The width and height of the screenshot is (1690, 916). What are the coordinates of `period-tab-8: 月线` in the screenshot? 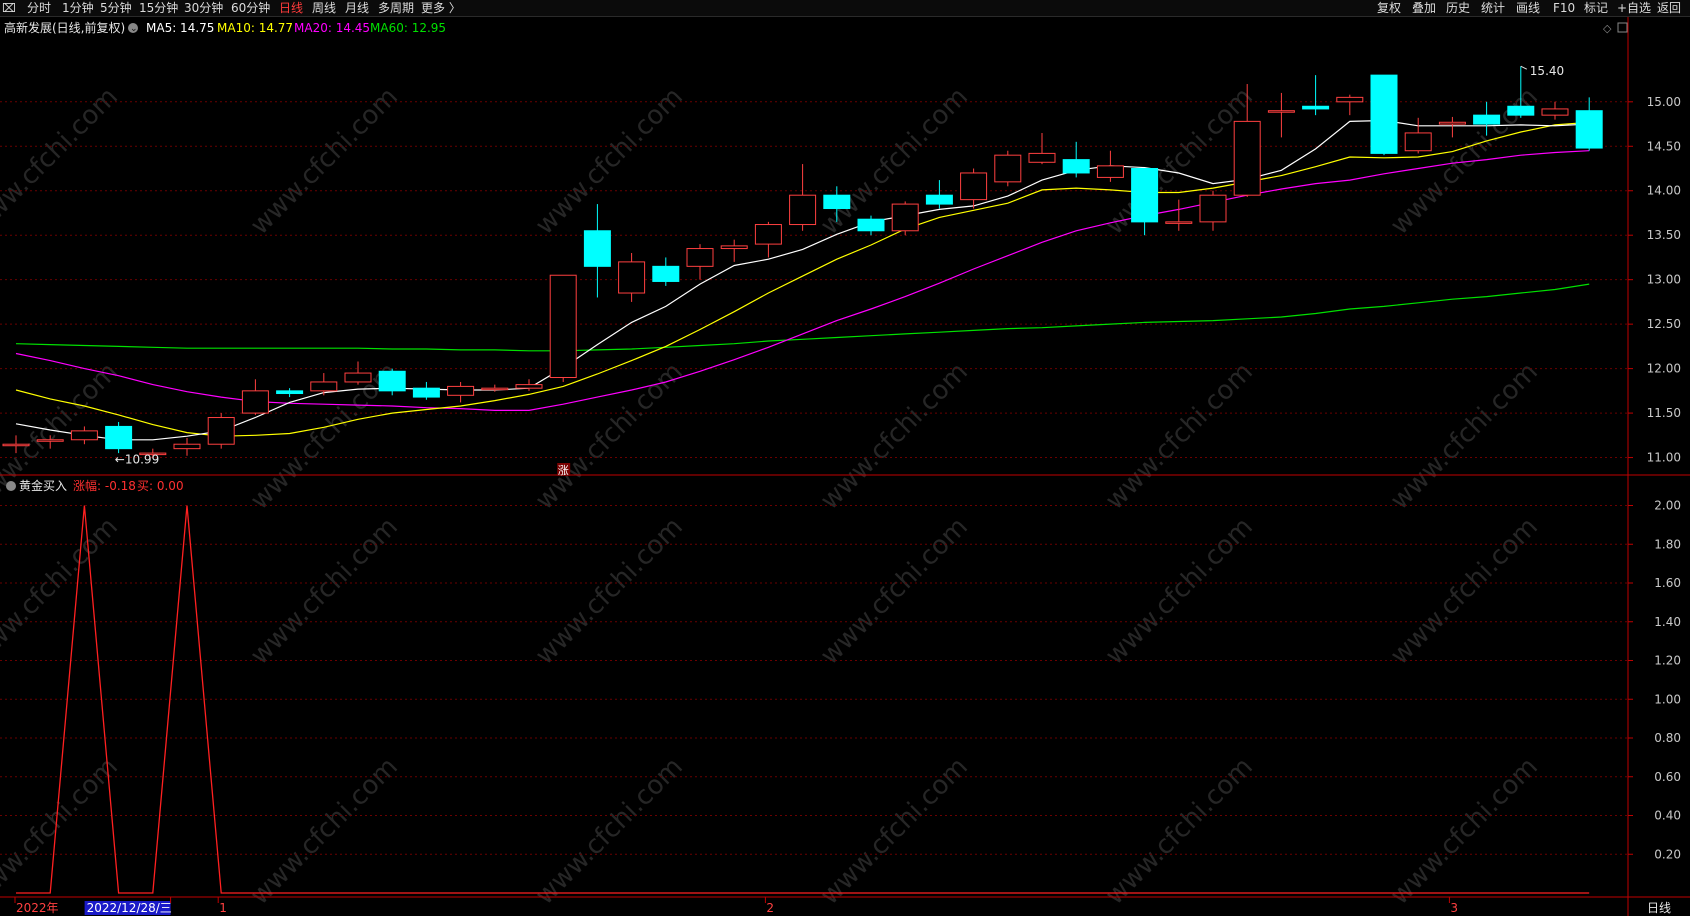 It's located at (357, 8).